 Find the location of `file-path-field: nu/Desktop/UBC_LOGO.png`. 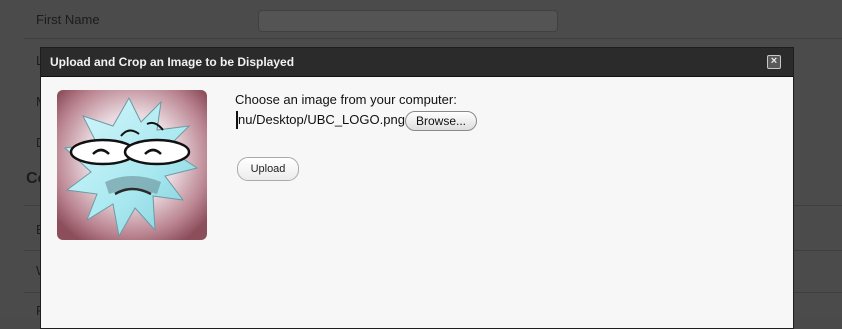

file-path-field: nu/Desktop/UBC_LOGO.png is located at coordinates (321, 120).